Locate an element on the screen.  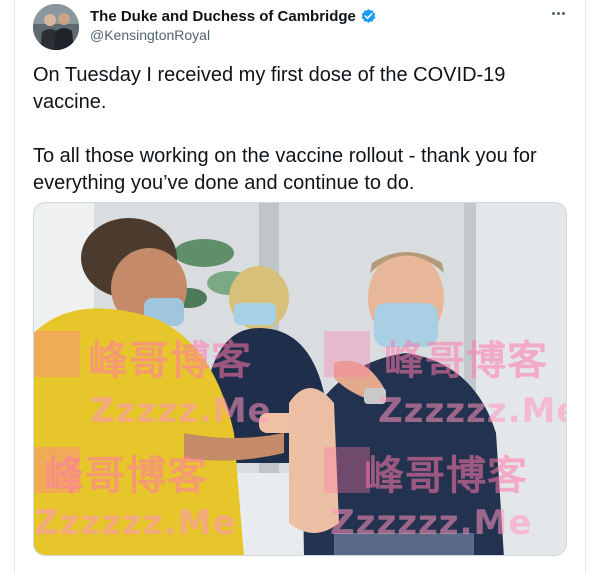
author-row: The Duke and Duchess of Cambridge is located at coordinates (233, 16).